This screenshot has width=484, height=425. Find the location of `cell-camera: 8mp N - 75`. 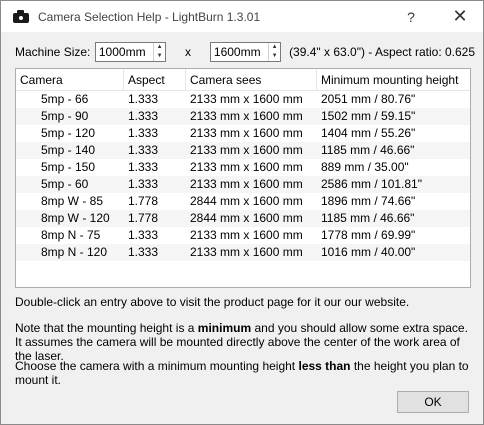

cell-camera: 8mp N - 75 is located at coordinates (71, 235).